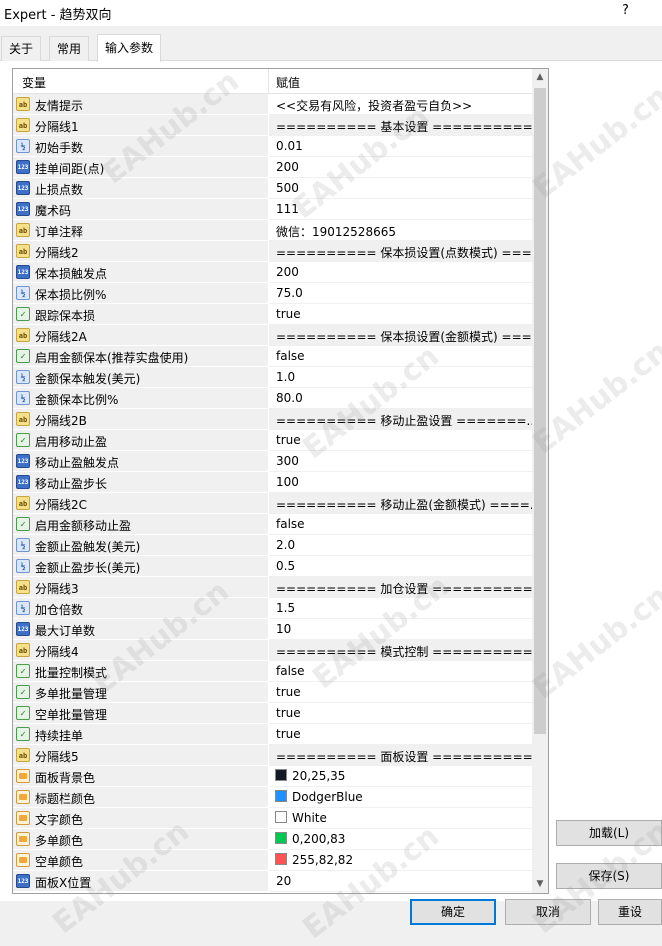 The width and height of the screenshot is (662, 946). Describe the element at coordinates (140, 545) in the screenshot. I see `parameter-name-cell: ½ 金额止盈触发(美元)` at that location.